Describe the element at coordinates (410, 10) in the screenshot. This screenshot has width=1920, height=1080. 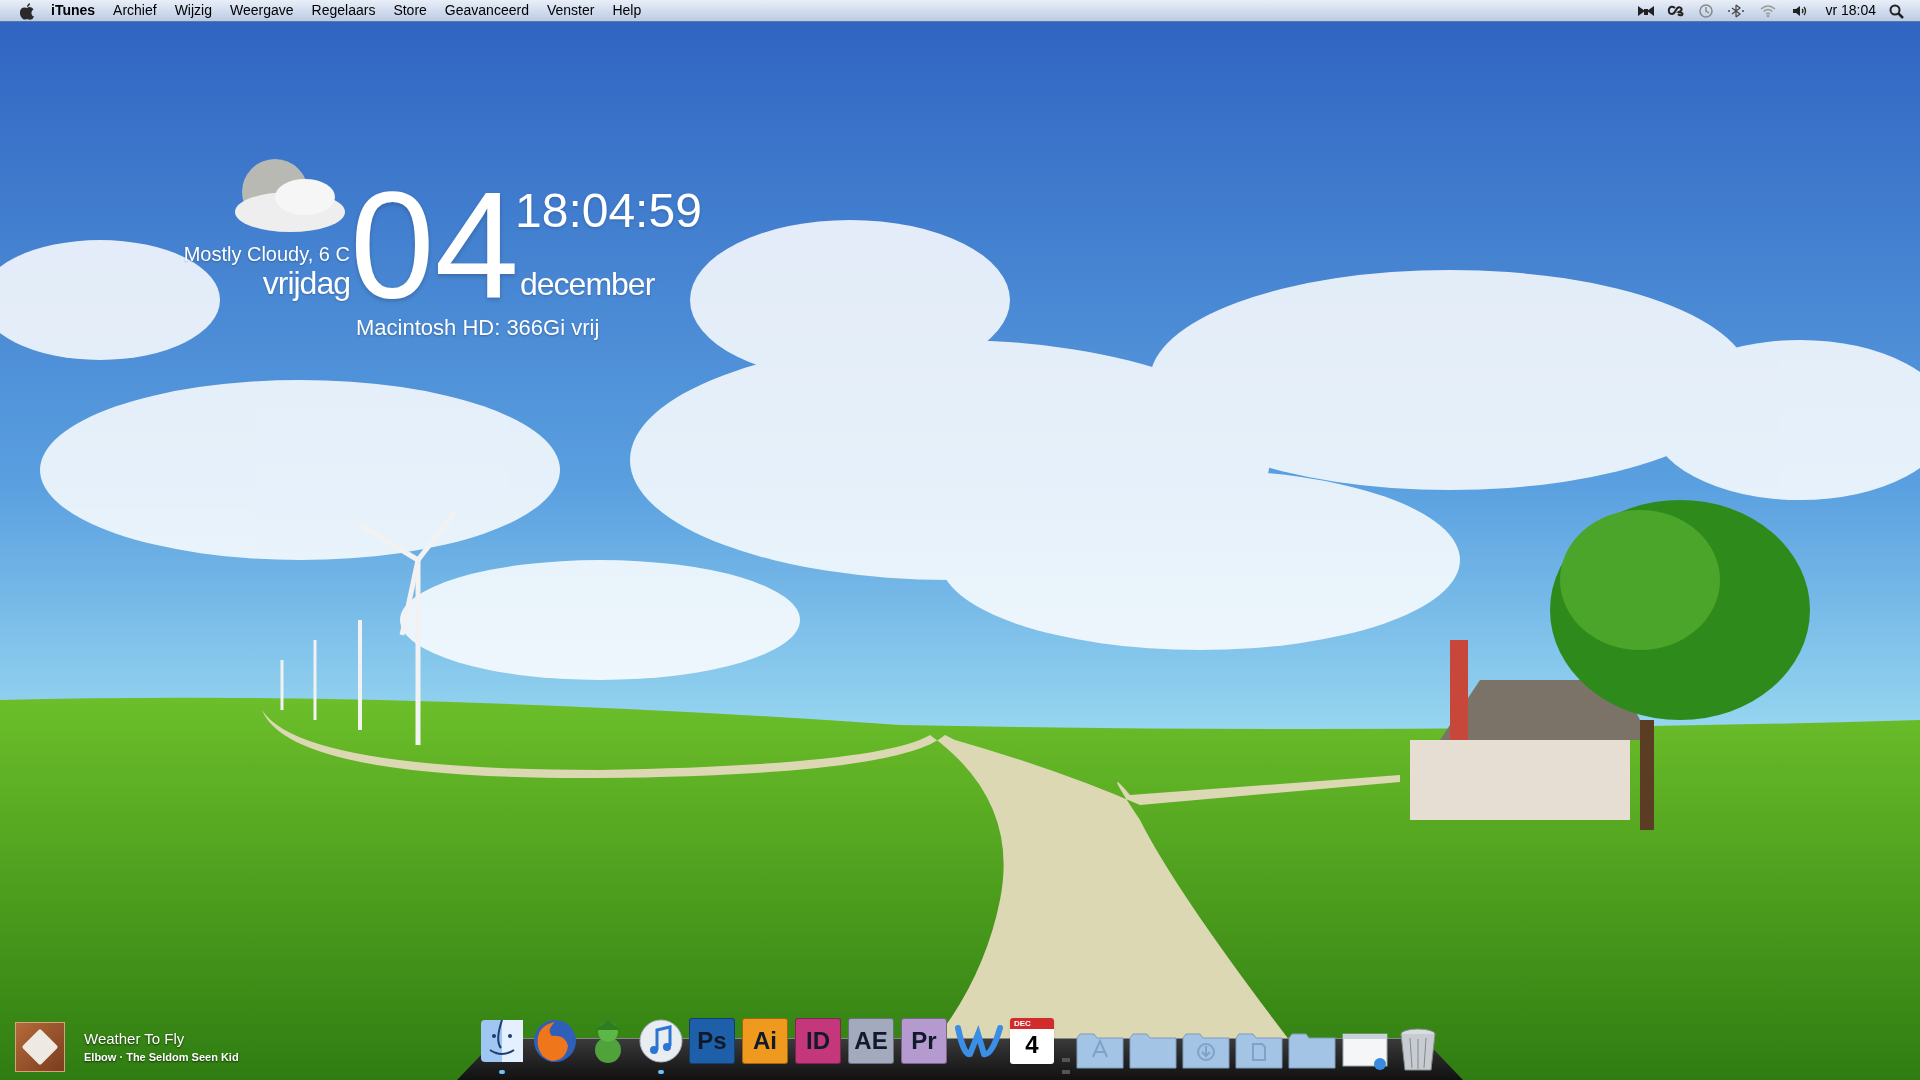
I see `menu-item: Store` at that location.